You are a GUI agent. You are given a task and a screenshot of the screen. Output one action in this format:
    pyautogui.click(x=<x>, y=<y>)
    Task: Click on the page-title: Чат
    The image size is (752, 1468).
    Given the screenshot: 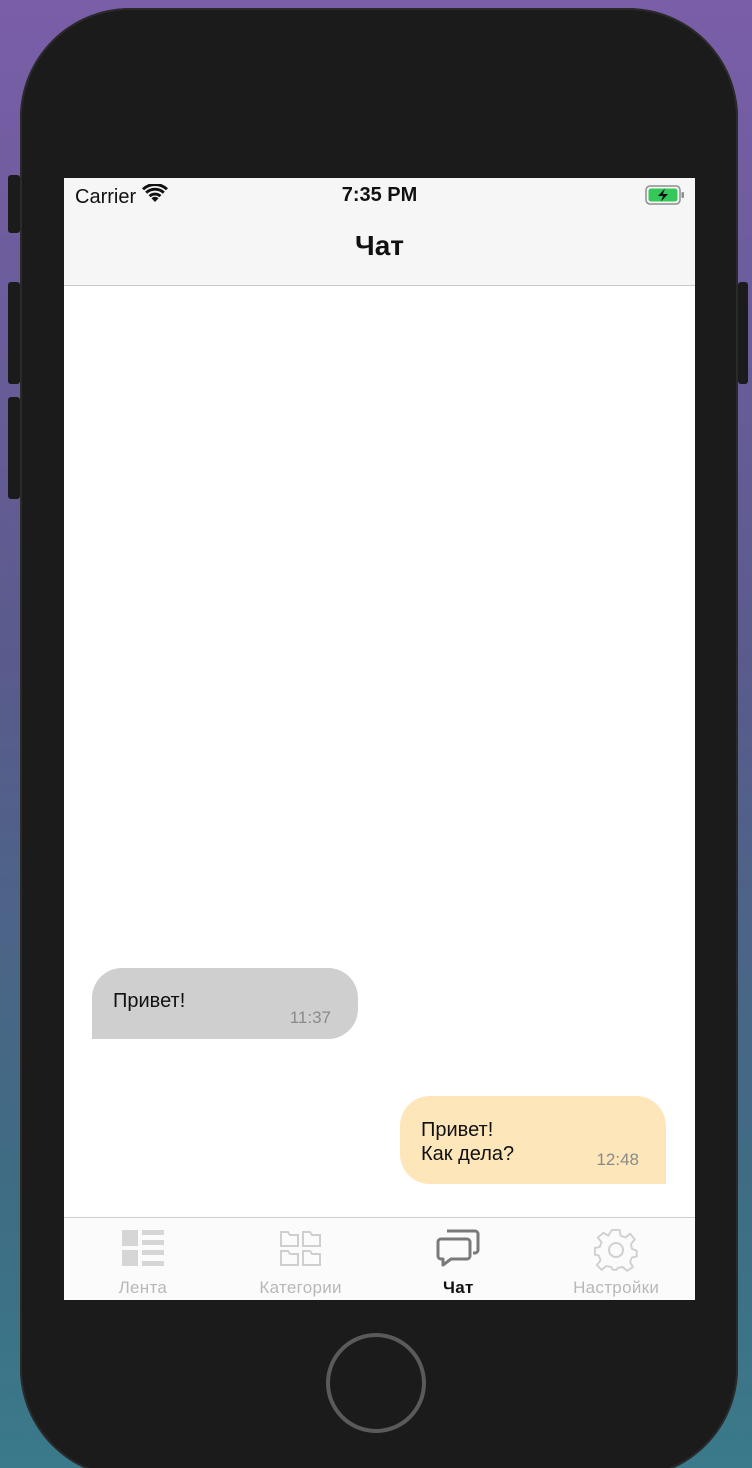 What is the action you would take?
    pyautogui.click(x=379, y=245)
    